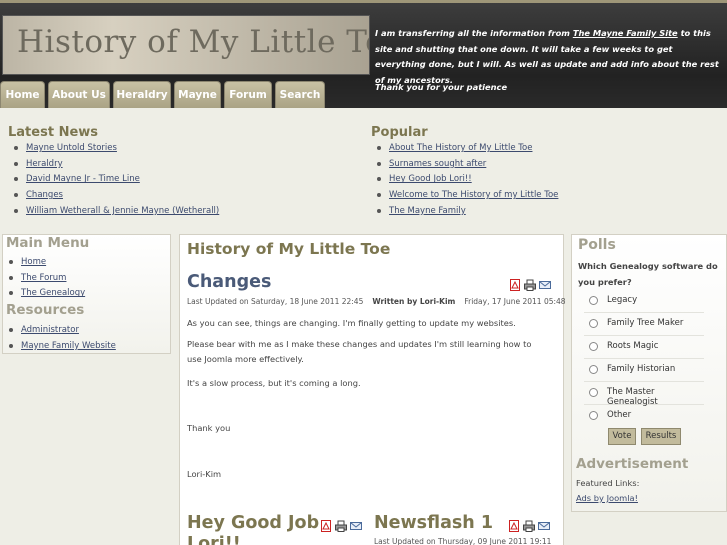 The image size is (727, 545). I want to click on vote-button: Vote, so click(622, 436).